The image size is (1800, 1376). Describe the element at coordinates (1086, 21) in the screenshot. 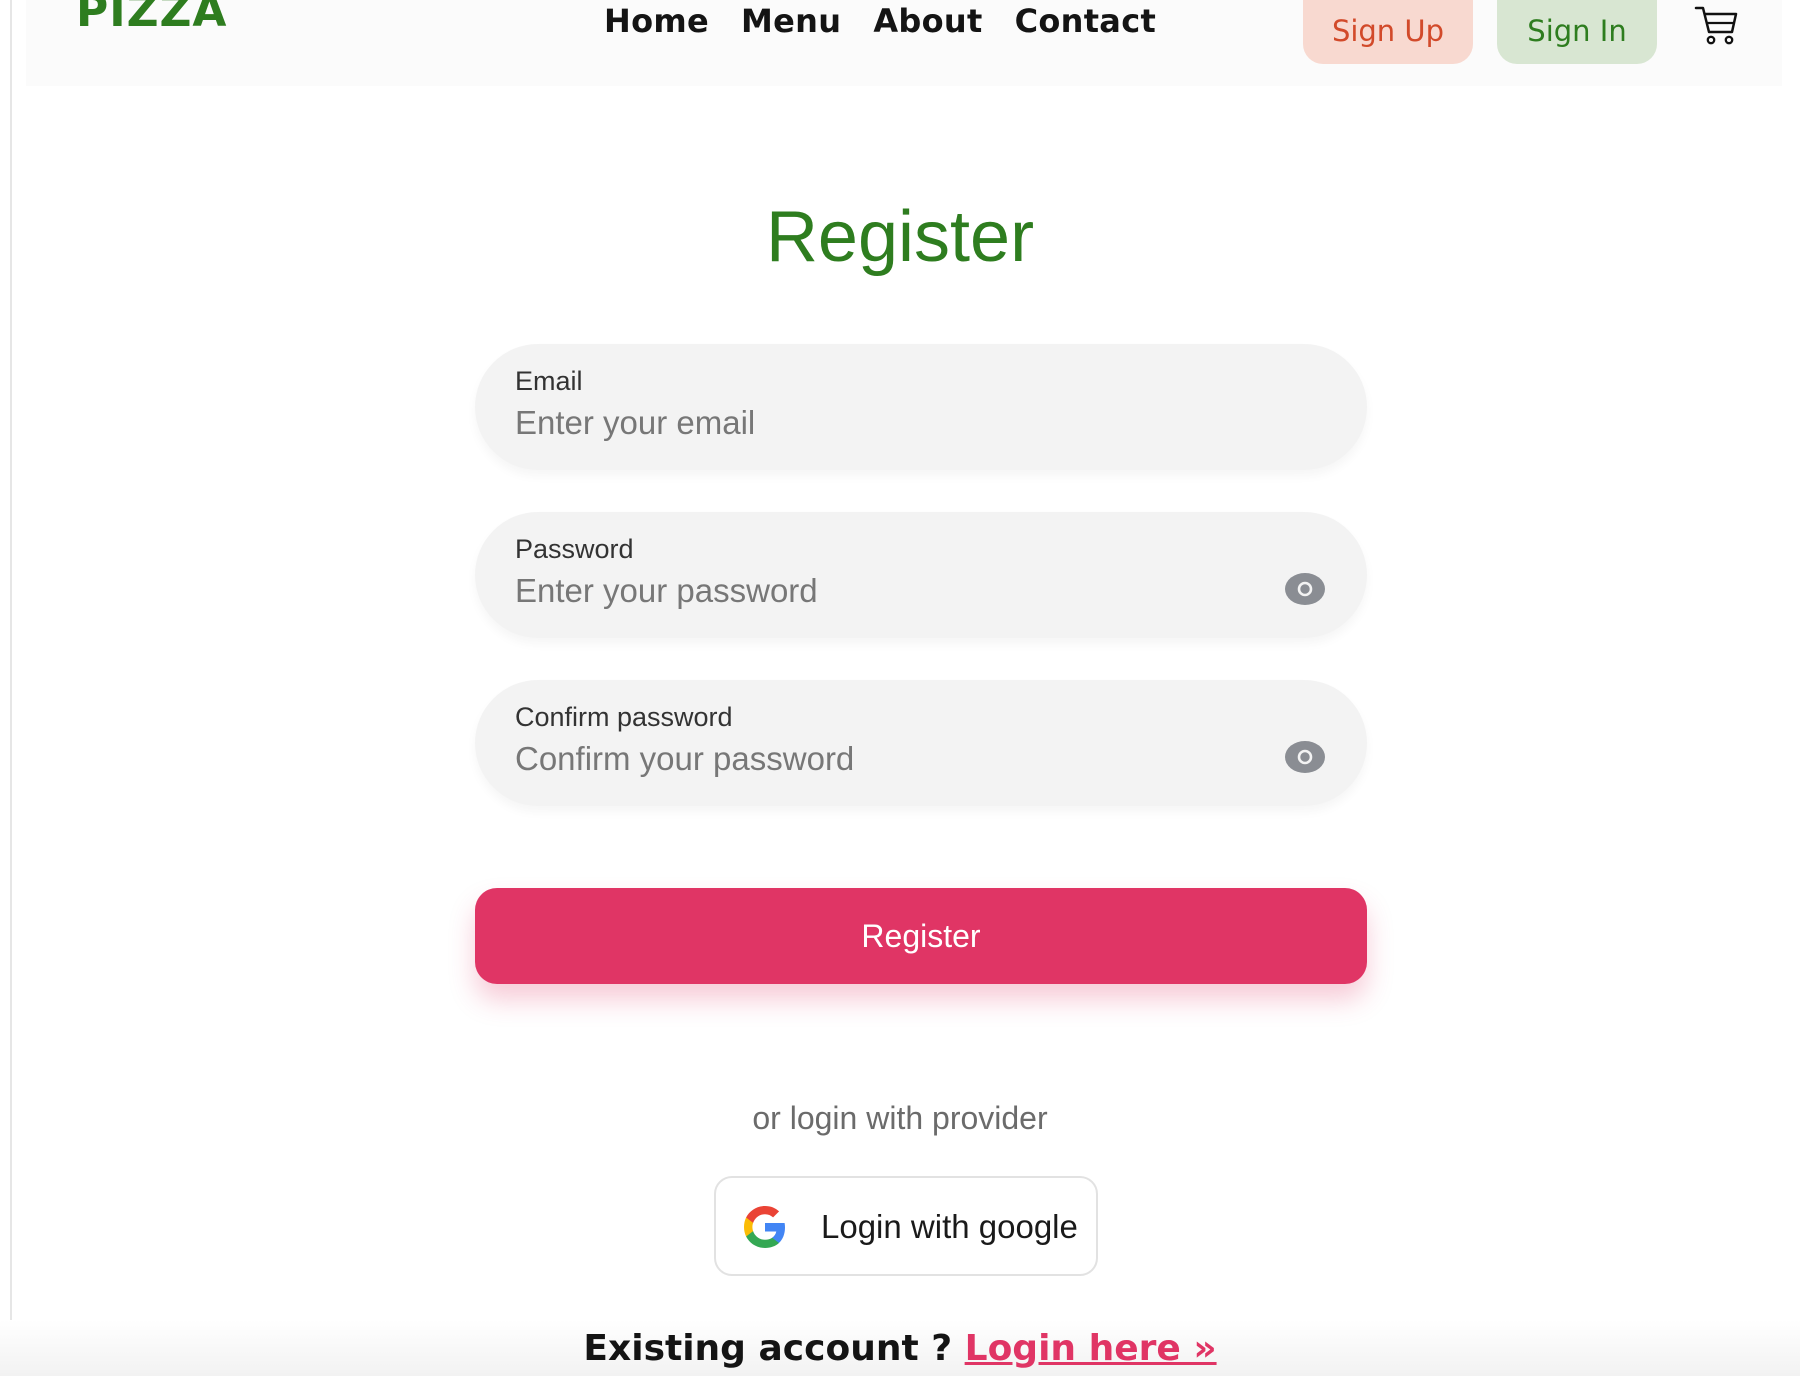

I see `nav-contact: Contact` at that location.